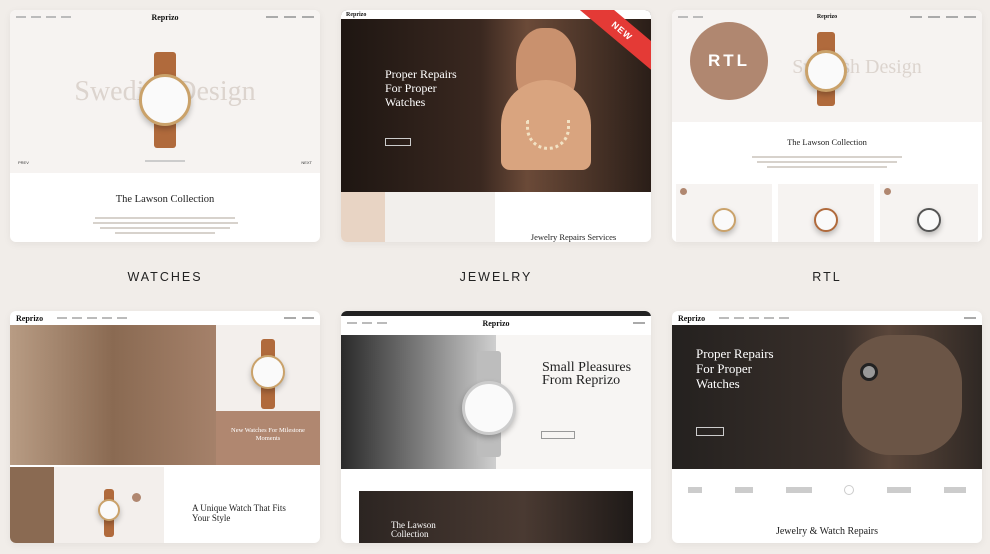  I want to click on promo-title: New Watches For Milestone Moments, so click(268, 434).